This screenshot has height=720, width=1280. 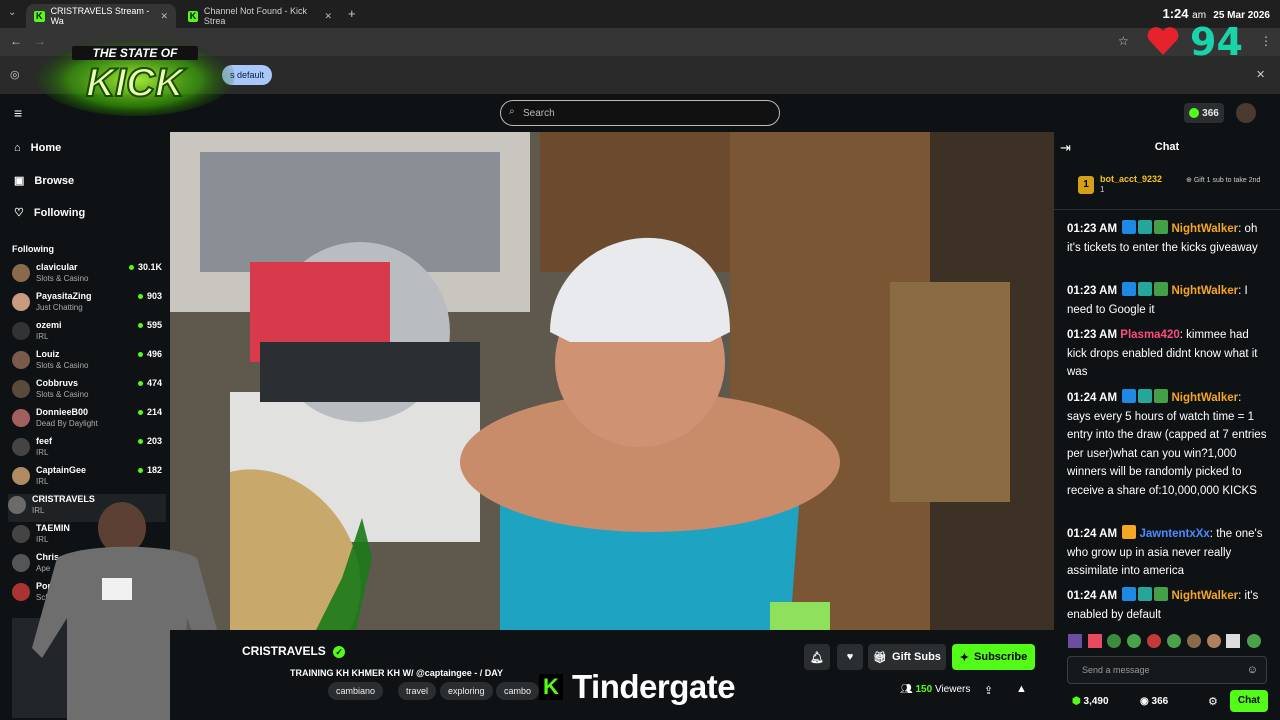 What do you see at coordinates (1163, 41) in the screenshot?
I see `heart-overlay-icon` at bounding box center [1163, 41].